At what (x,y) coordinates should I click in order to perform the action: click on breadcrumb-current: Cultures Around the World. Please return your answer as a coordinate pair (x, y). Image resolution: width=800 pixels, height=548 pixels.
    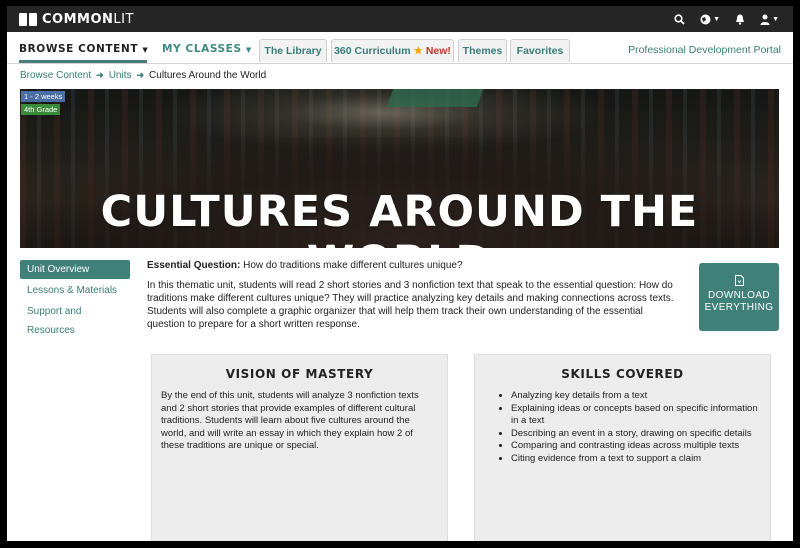
    Looking at the image, I should click on (208, 75).